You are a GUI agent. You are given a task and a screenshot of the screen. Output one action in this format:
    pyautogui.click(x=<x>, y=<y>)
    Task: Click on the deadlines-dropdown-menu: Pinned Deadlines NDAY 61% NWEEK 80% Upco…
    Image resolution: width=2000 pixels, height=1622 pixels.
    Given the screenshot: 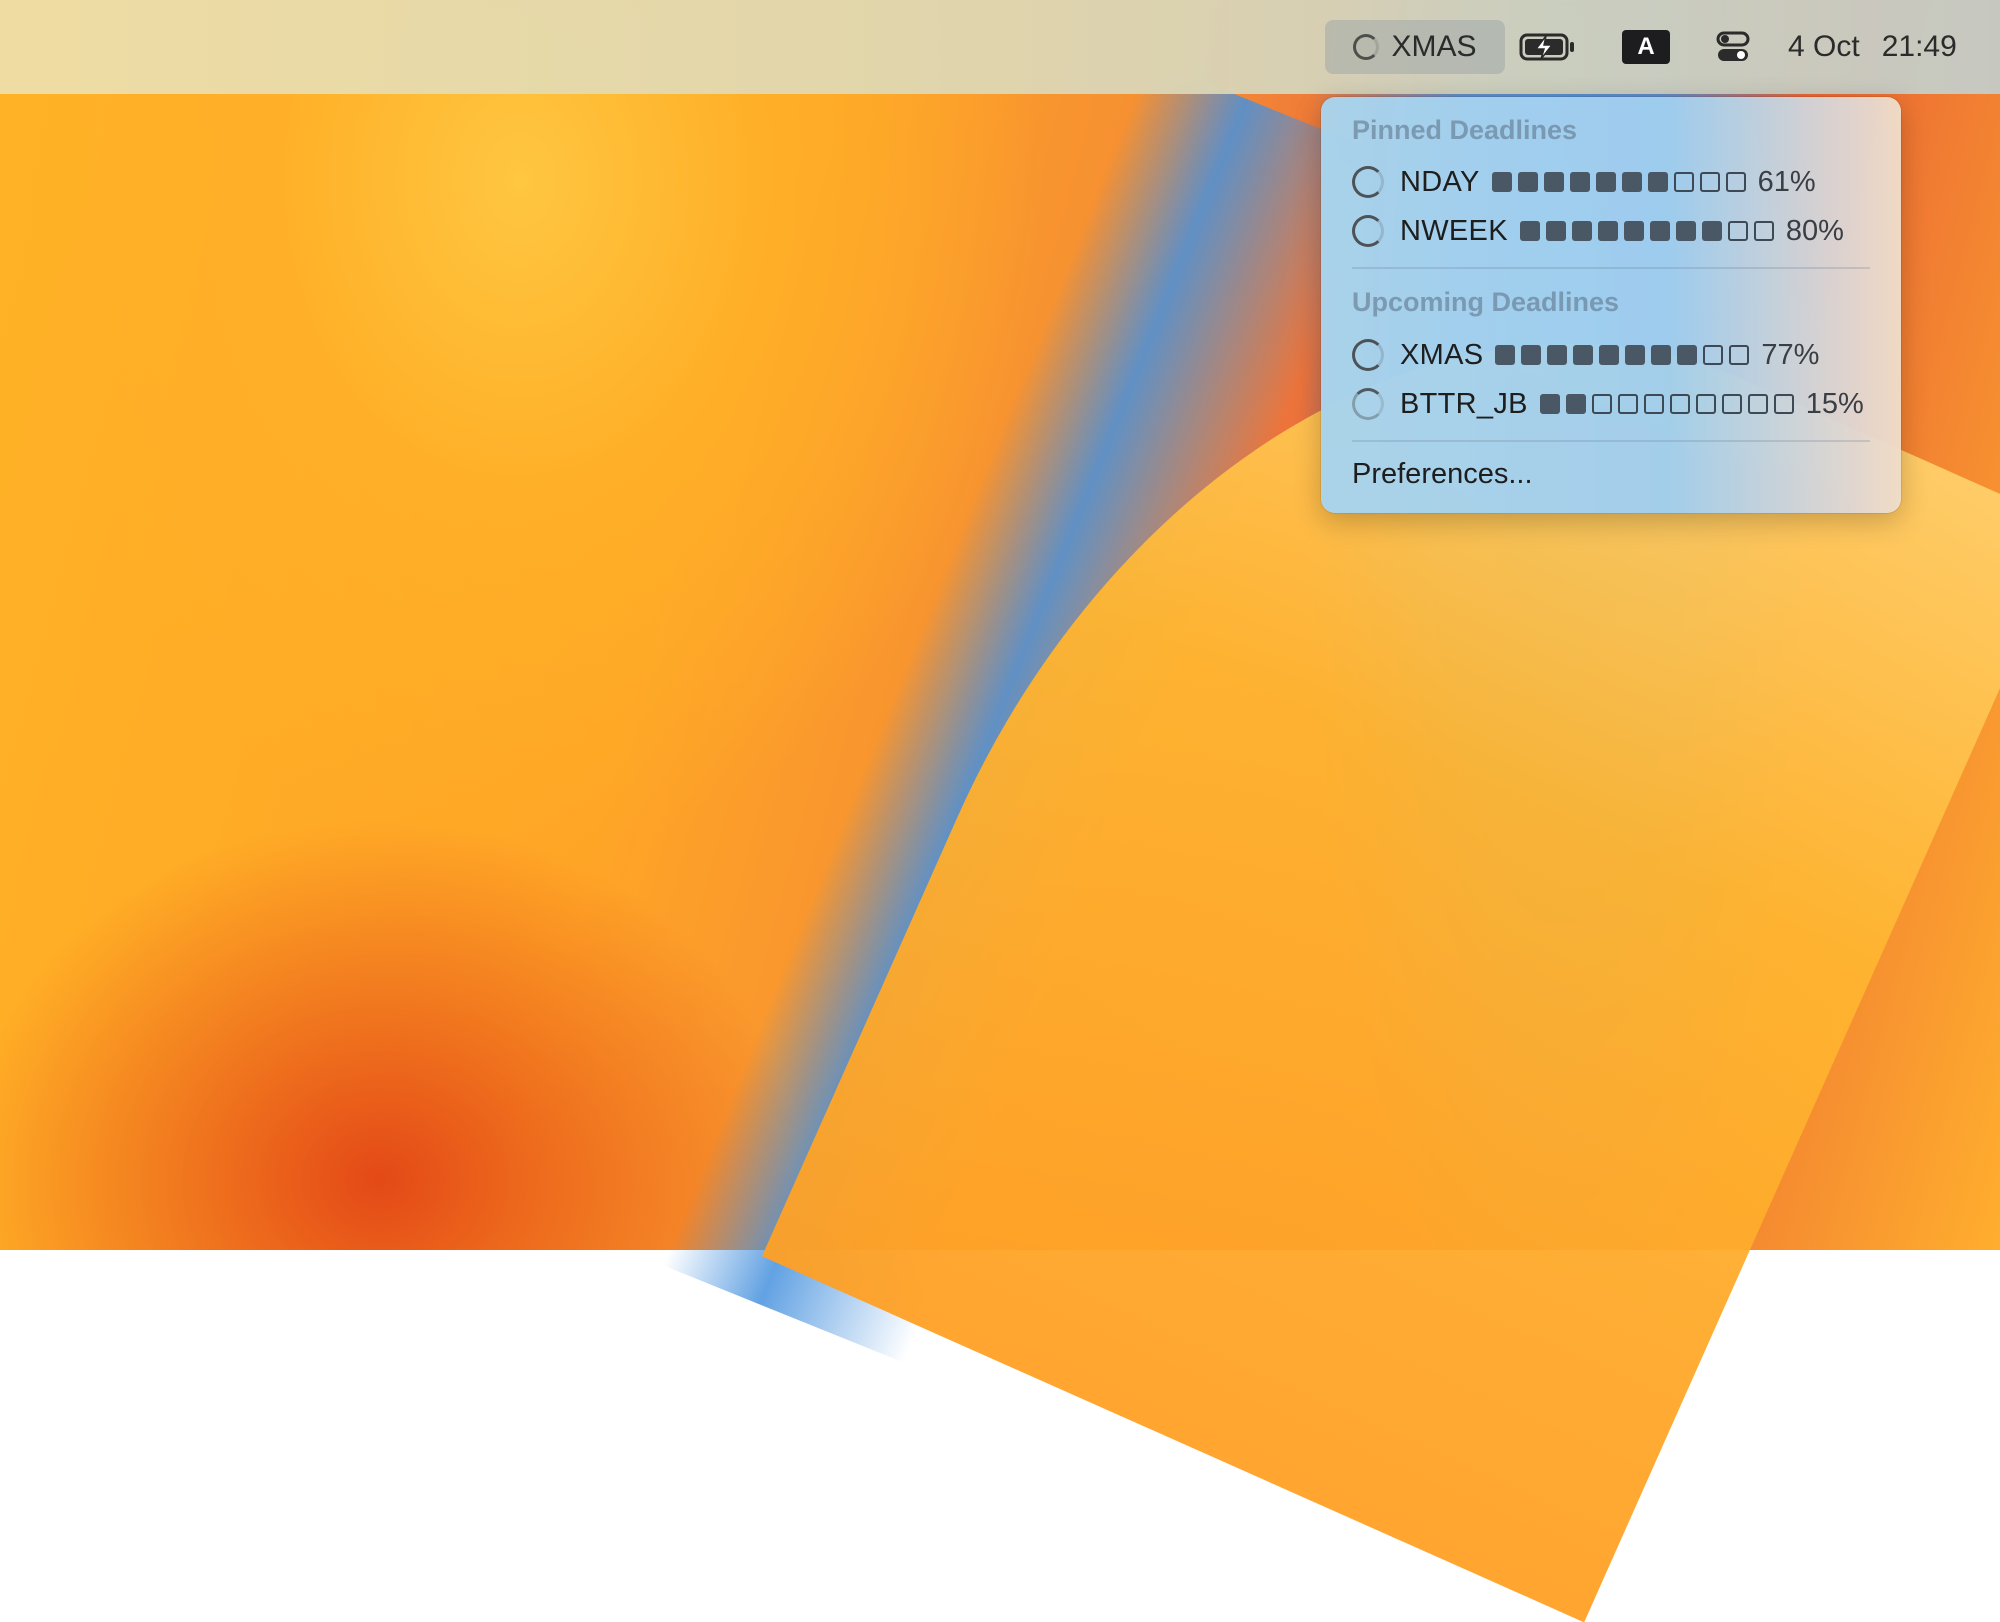 What is the action you would take?
    pyautogui.click(x=1611, y=305)
    